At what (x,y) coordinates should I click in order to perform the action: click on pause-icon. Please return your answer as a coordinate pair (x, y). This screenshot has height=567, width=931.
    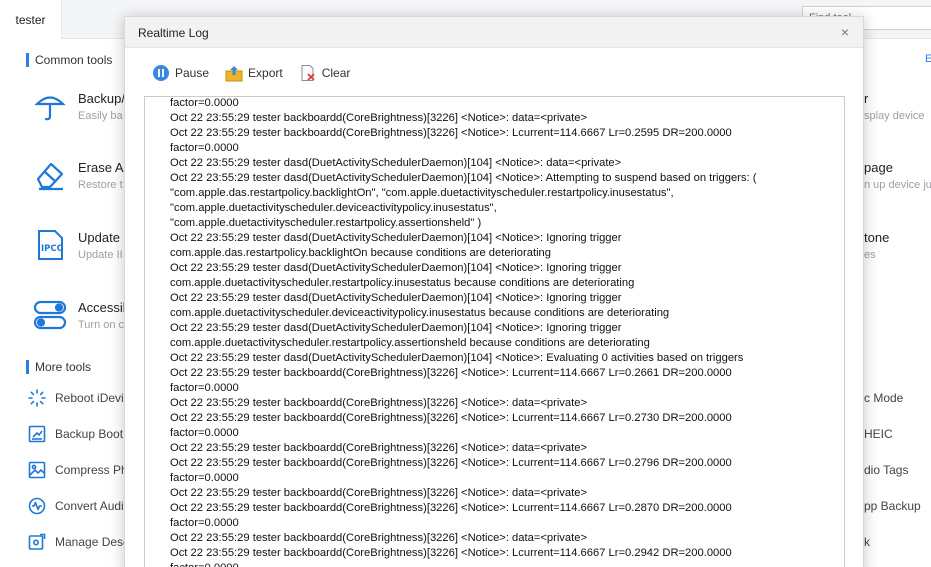
    Looking at the image, I should click on (161, 73).